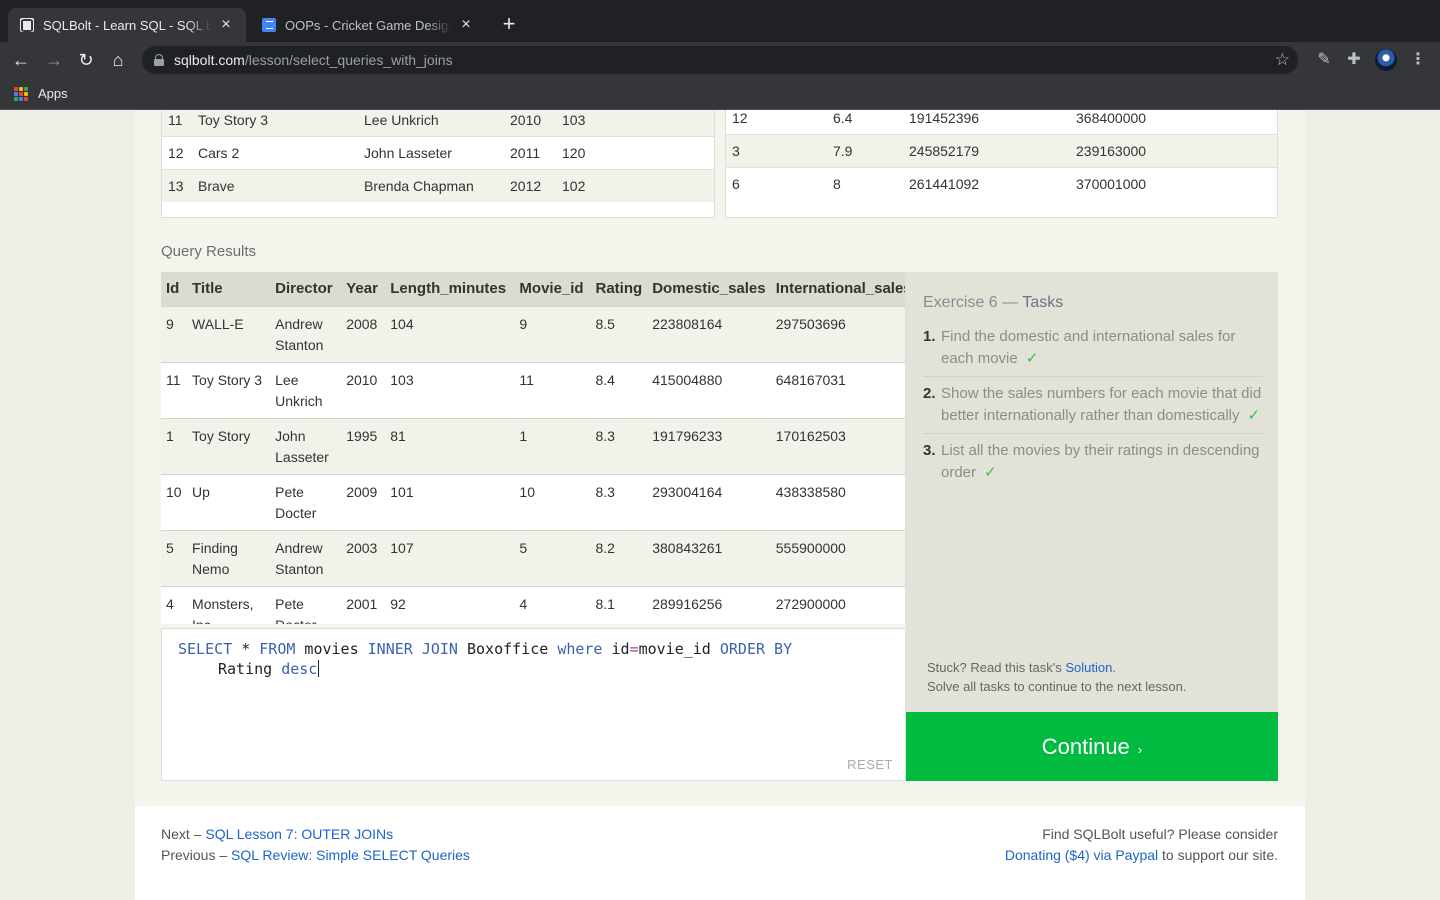 Image resolution: width=1440 pixels, height=900 pixels. I want to click on bookmark-star-icon: ☆, so click(1282, 60).